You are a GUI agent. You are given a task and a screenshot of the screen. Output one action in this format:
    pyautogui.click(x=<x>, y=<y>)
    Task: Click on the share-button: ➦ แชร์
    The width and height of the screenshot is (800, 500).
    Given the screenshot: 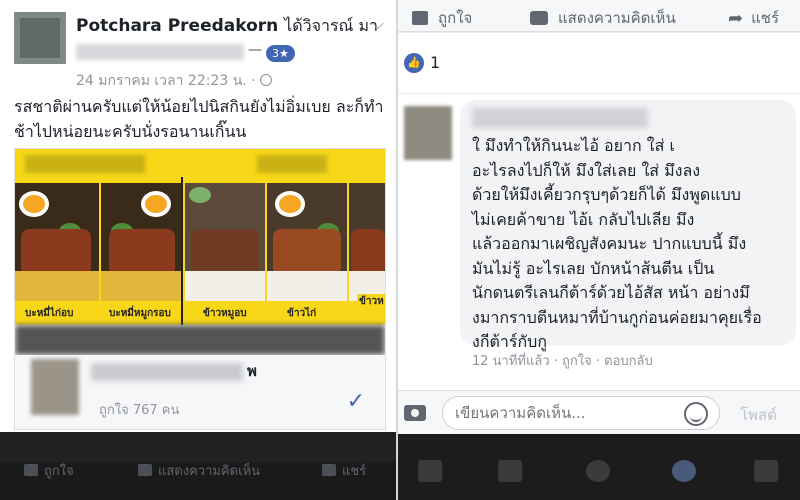 What is the action you would take?
    pyautogui.click(x=753, y=18)
    